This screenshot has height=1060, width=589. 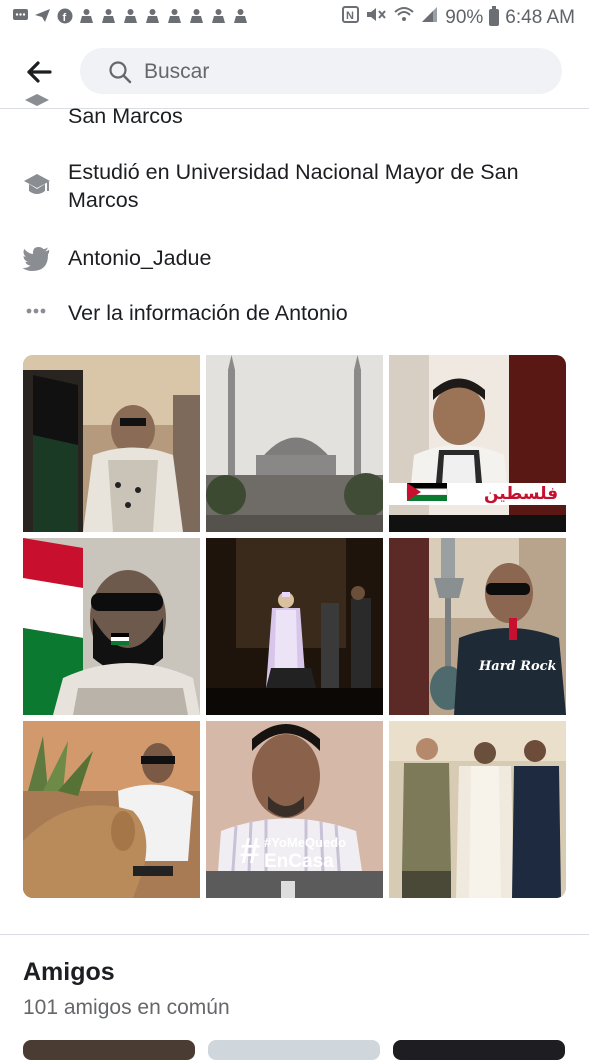 What do you see at coordinates (540, 17) in the screenshot?
I see `clock: 6:48 AM` at bounding box center [540, 17].